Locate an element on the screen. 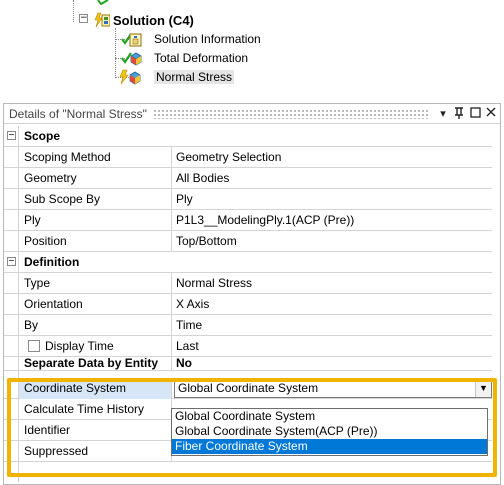 The width and height of the screenshot is (504, 485). collapse-scope-expander: − is located at coordinates (11, 136).